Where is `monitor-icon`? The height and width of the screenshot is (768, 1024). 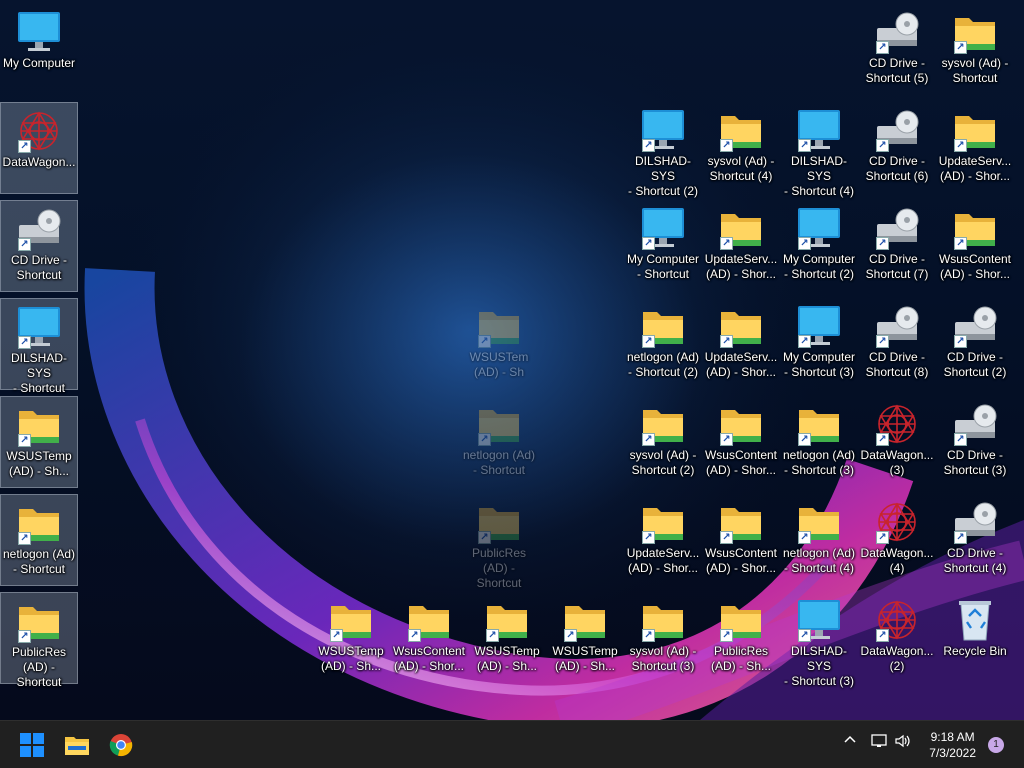 monitor-icon is located at coordinates (39, 32).